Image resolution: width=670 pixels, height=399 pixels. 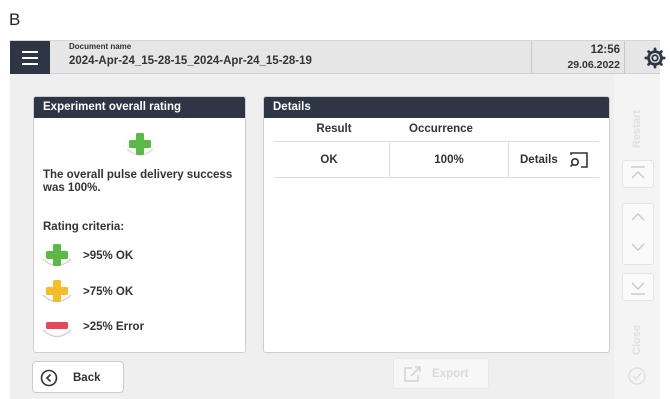 I want to click on chevron-up-down-icon, so click(x=638, y=234).